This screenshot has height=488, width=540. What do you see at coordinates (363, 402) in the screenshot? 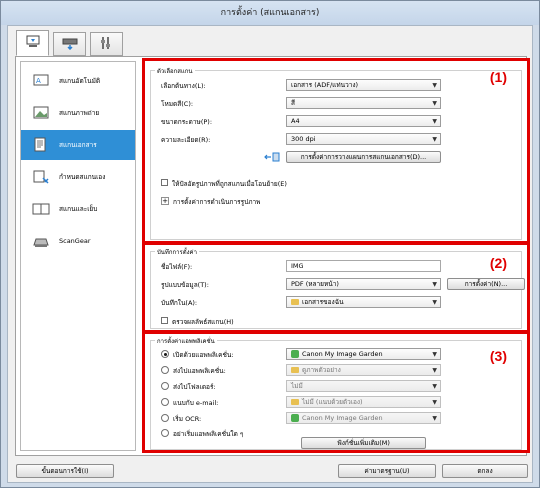
I see `attach-to-email-select: ไม่มี (แนบด้วยตัวเอง) ▼` at bounding box center [363, 402].